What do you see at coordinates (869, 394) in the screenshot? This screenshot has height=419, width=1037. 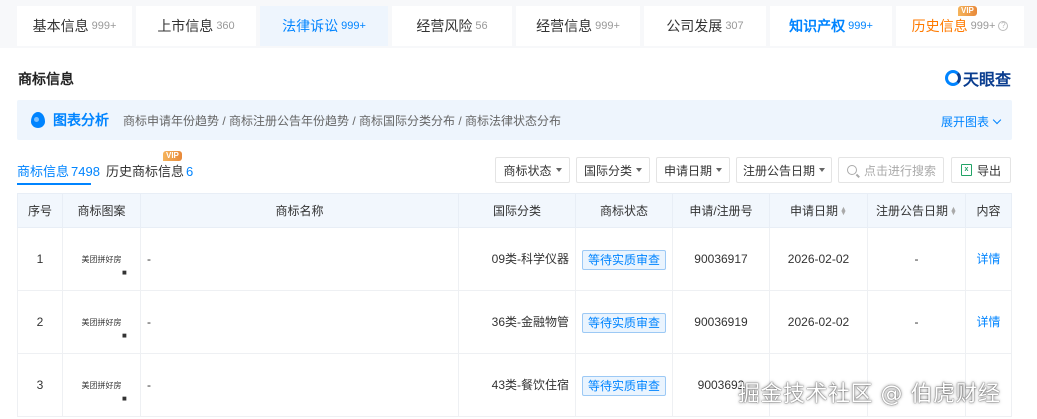 I see `watermark-text: 掘金技术社区 @ 伯虎财经` at bounding box center [869, 394].